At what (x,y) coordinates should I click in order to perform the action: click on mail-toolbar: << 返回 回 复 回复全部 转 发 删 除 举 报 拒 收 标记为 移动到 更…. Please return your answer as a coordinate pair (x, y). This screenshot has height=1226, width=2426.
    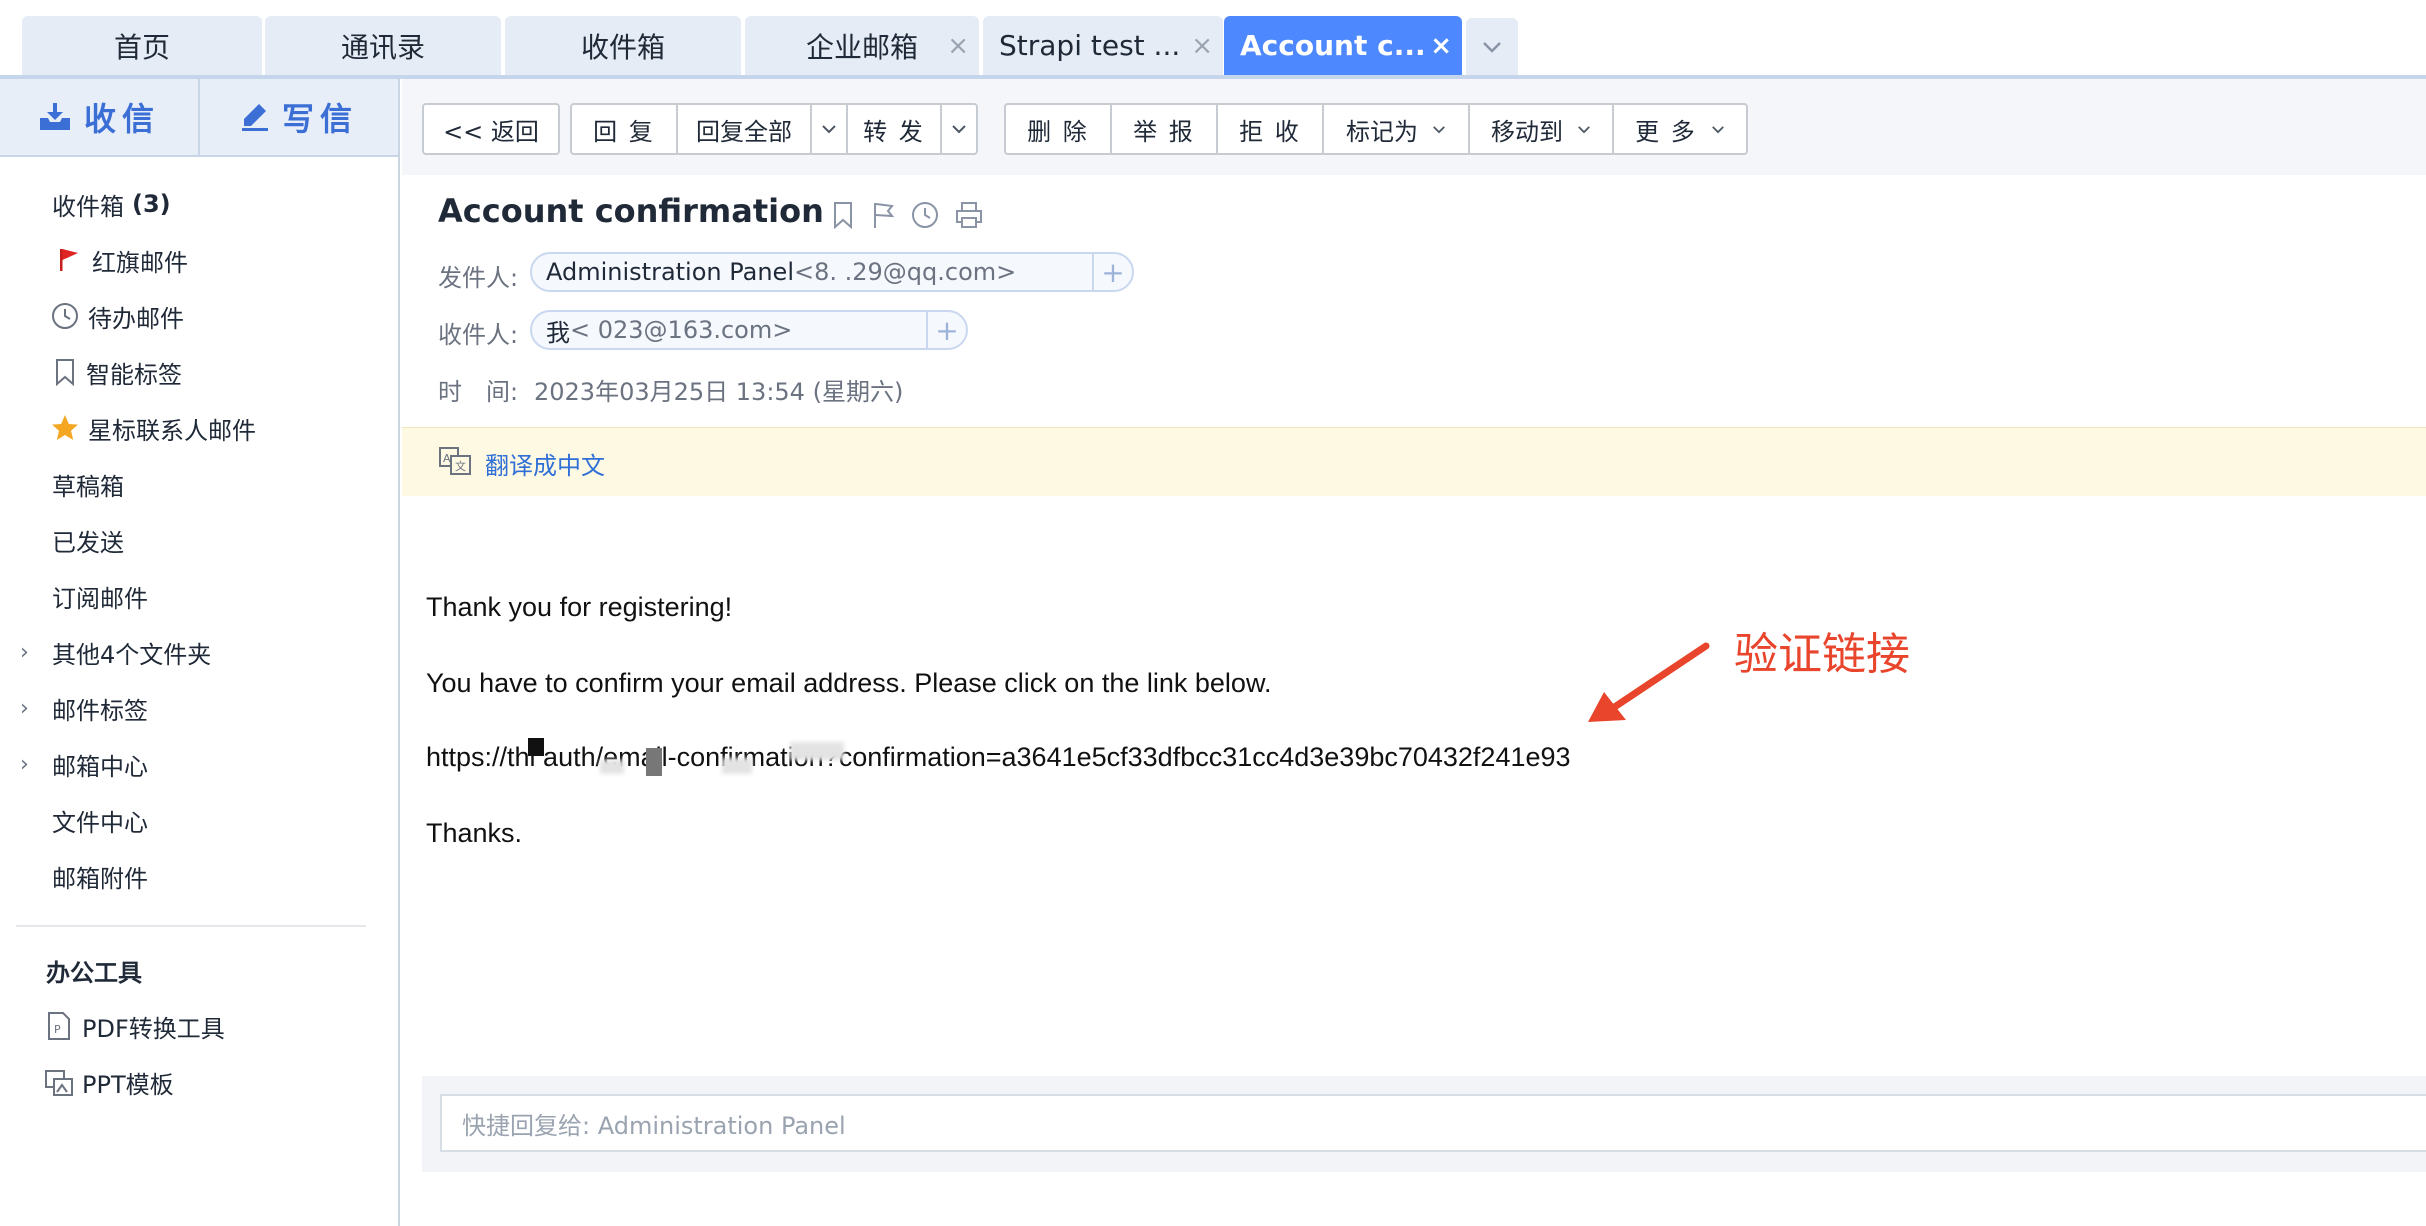
    Looking at the image, I should click on (1414, 127).